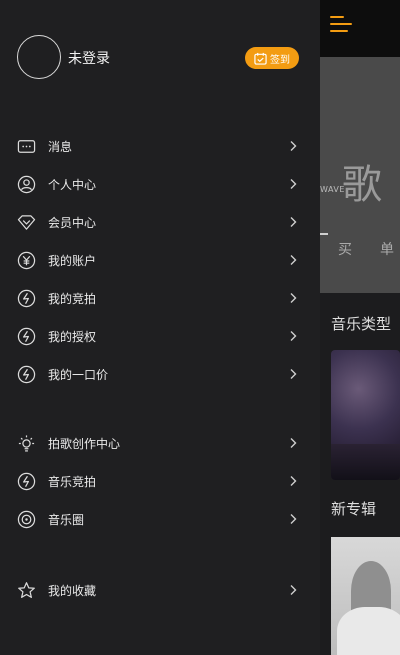 Image resolution: width=400 pixels, height=655 pixels. Describe the element at coordinates (160, 298) in the screenshot. I see `menu-item-my-bids: 我的竞拍` at that location.